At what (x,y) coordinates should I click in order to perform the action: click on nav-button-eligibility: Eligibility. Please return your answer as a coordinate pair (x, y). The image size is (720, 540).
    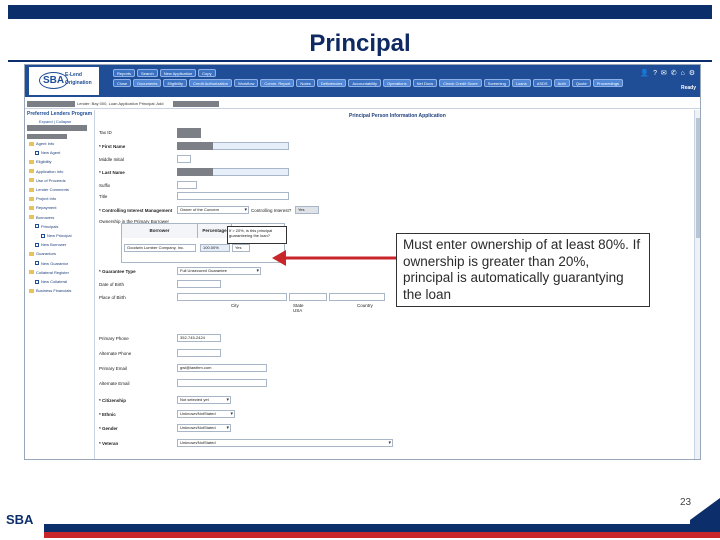
    Looking at the image, I should click on (175, 83).